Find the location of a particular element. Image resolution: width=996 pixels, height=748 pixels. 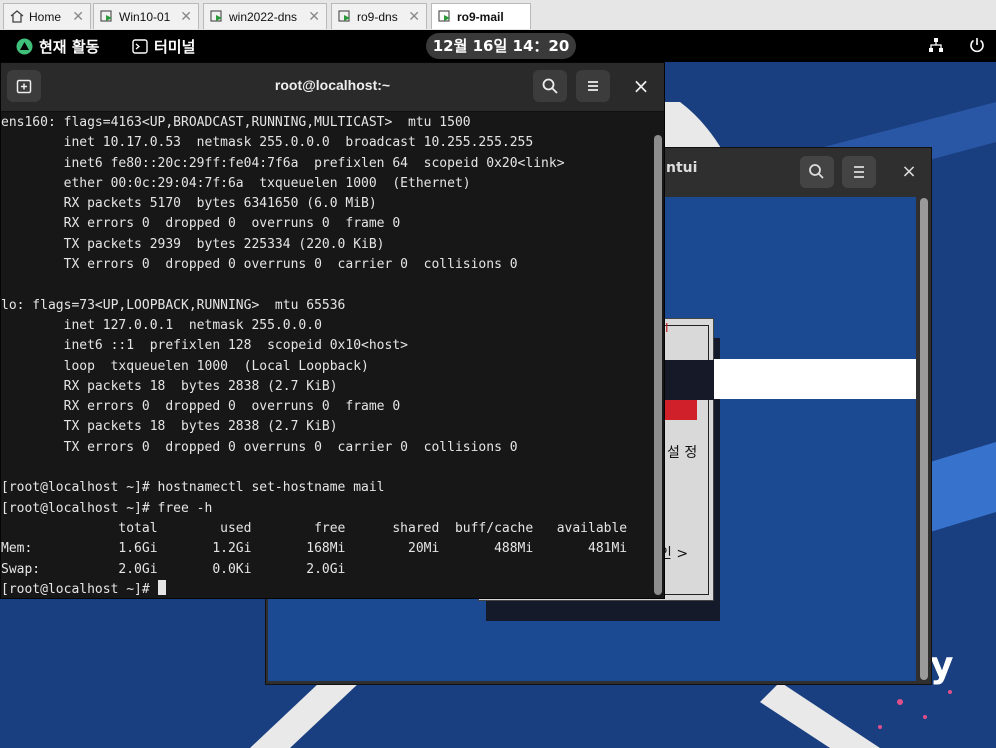

dialog-text-fragment: I is located at coordinates (667, 328).